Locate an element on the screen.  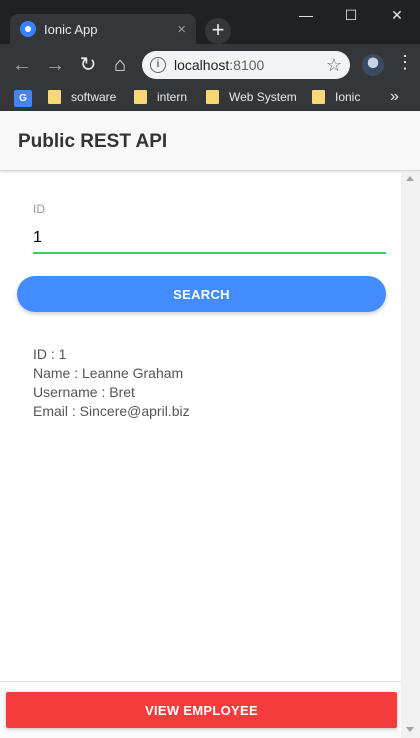
url-port: :8100 is located at coordinates (247, 65).